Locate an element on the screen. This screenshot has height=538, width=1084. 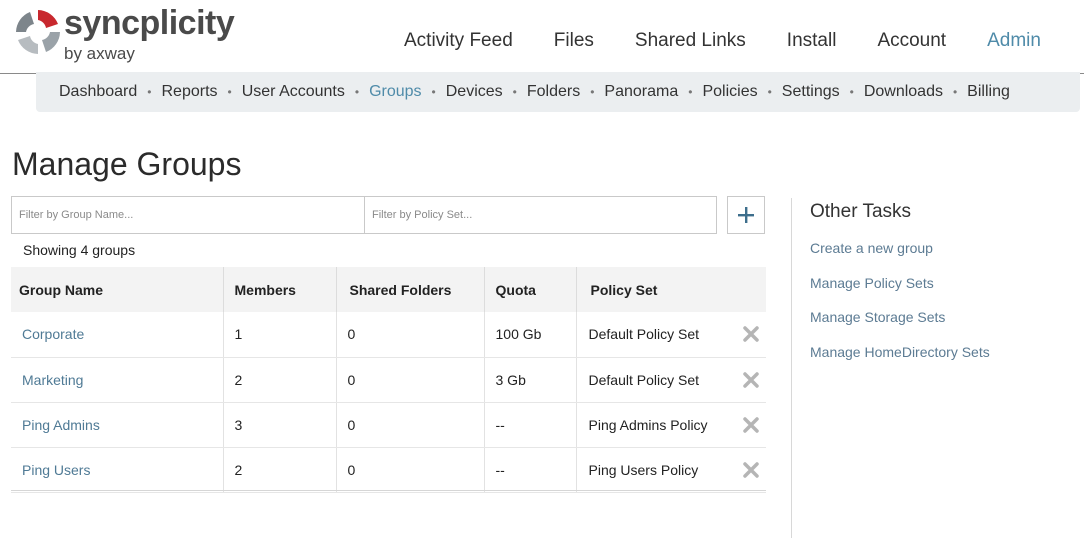
members-cell: 1 is located at coordinates (279, 335).